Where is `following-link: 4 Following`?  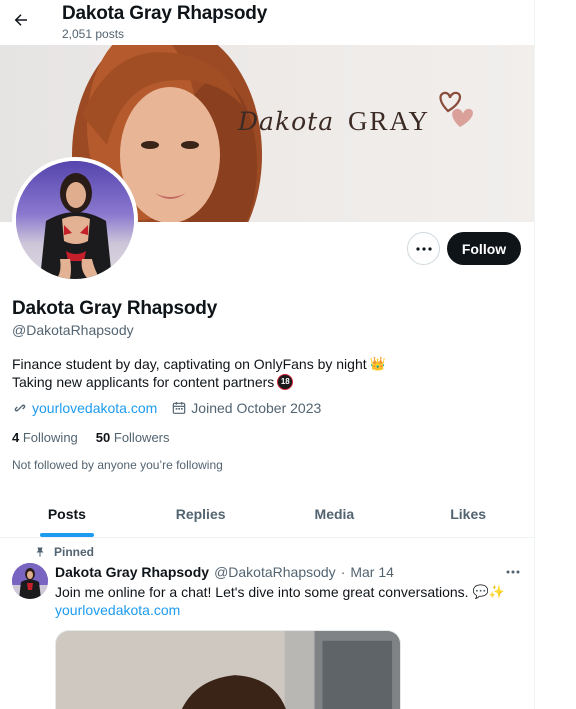 following-link: 4 Following is located at coordinates (45, 437).